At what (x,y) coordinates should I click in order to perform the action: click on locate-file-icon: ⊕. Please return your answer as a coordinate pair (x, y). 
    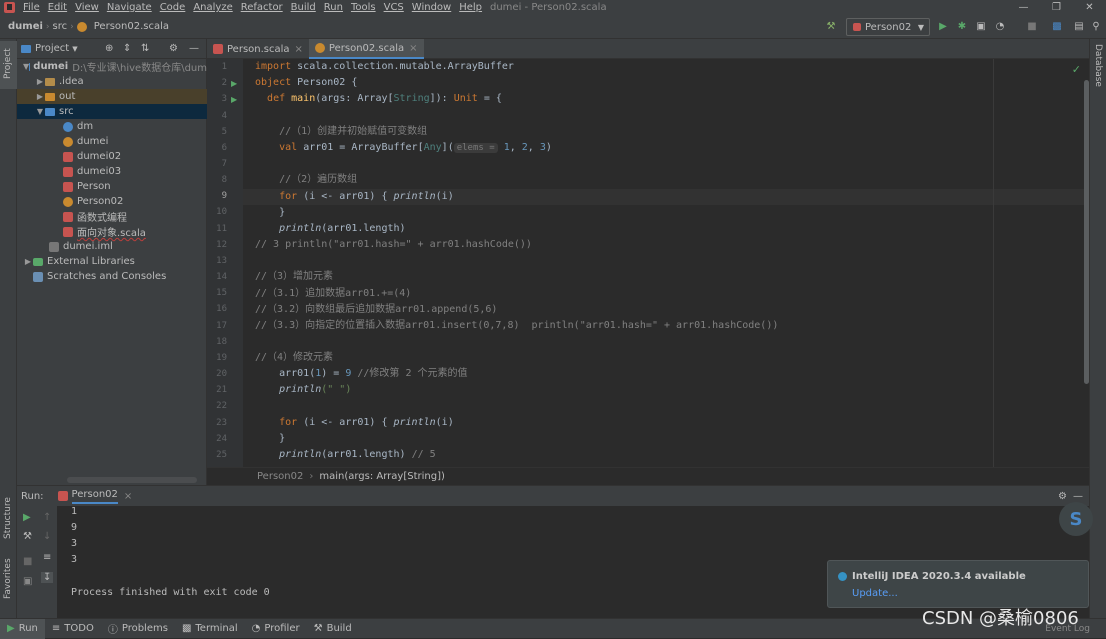
    Looking at the image, I should click on (109, 48).